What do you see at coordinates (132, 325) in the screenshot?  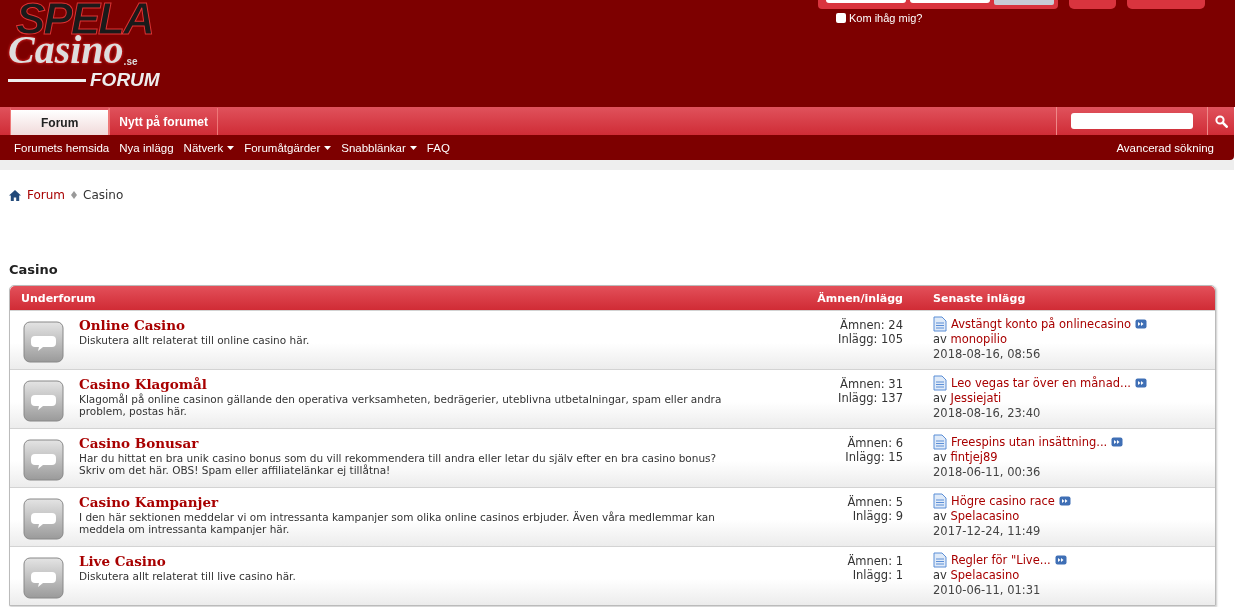 I see `forum-title-link: Online Casino` at bounding box center [132, 325].